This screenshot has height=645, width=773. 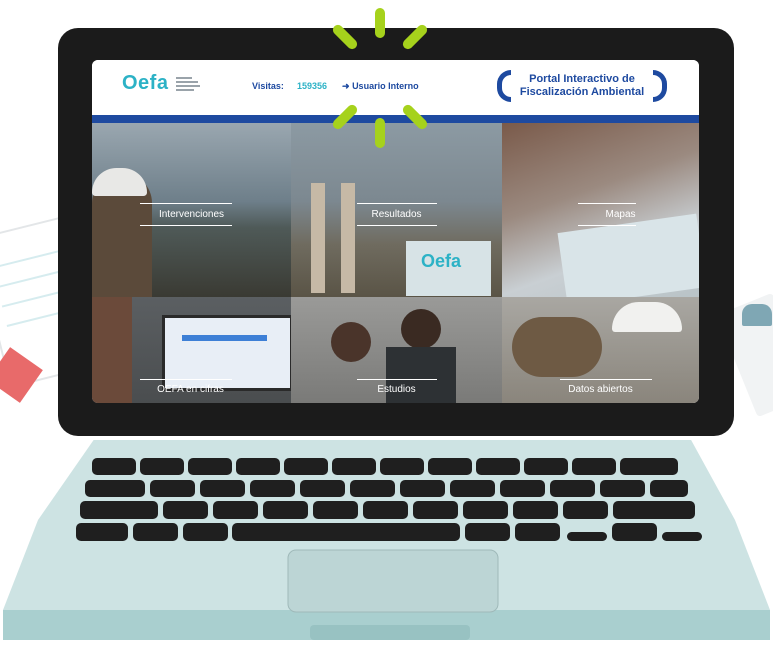 What do you see at coordinates (385, 80) in the screenshot?
I see `loading-spinner-icon` at bounding box center [385, 80].